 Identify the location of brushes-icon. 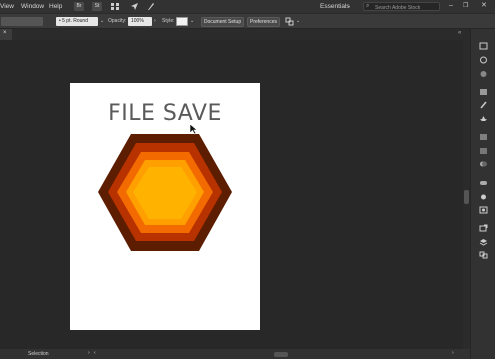
(483, 105).